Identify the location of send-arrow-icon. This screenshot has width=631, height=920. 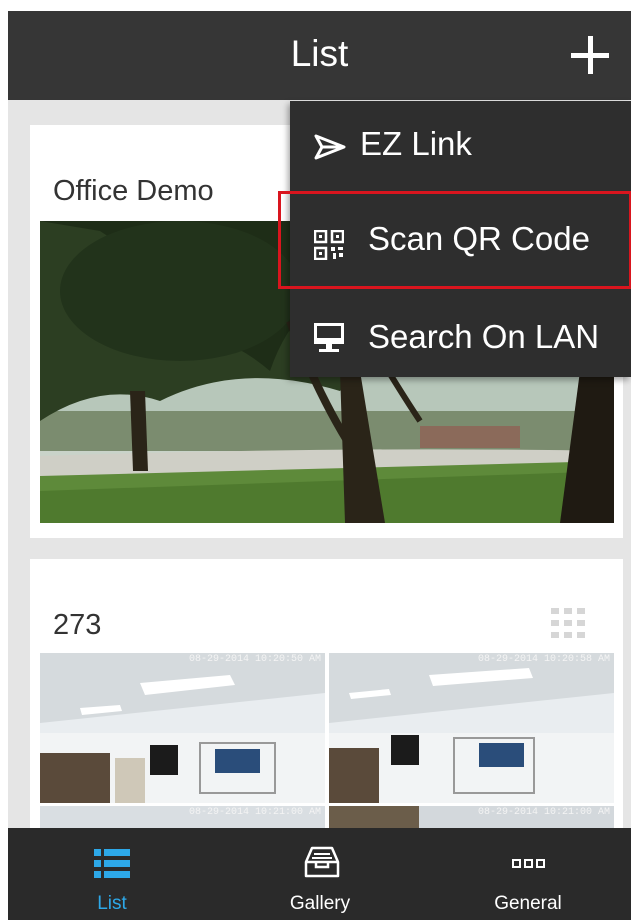
(330, 147).